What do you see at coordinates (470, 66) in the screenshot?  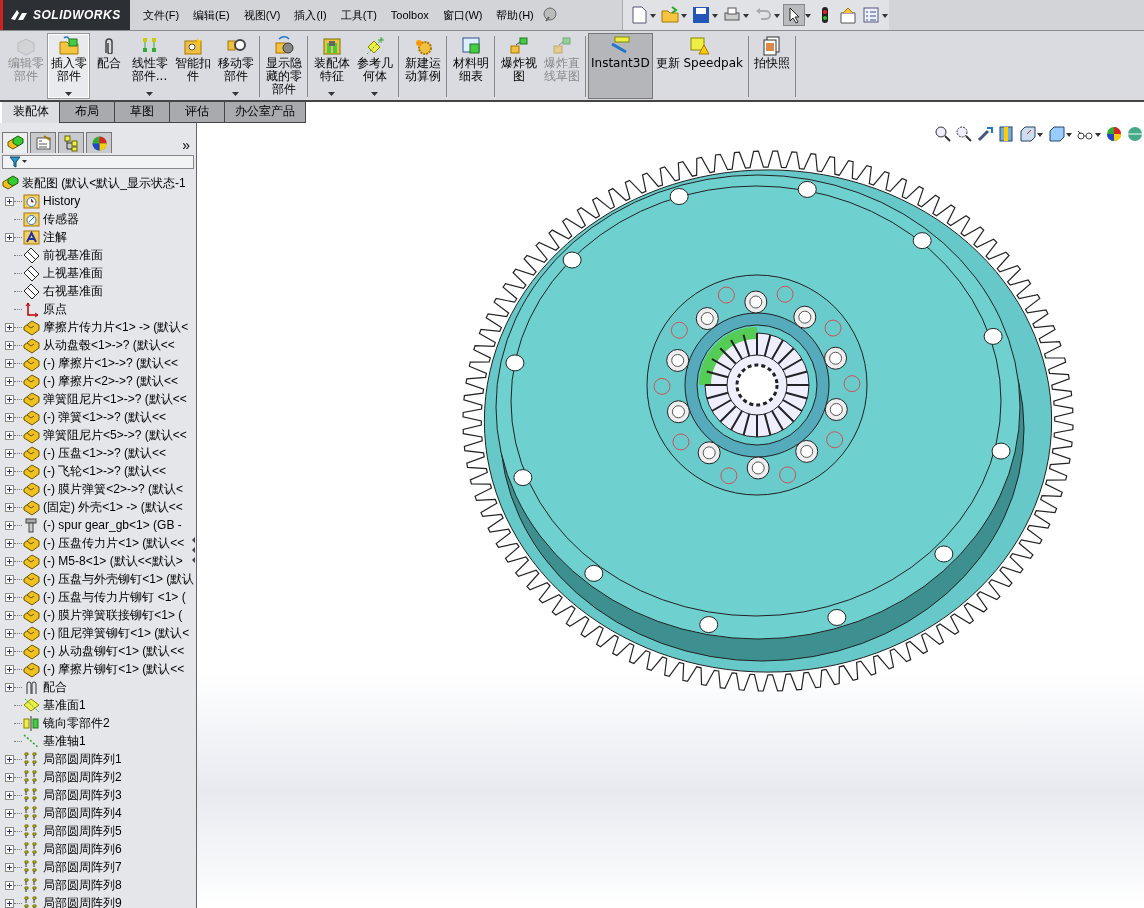 I see `toolbar-button: 材料明细表` at bounding box center [470, 66].